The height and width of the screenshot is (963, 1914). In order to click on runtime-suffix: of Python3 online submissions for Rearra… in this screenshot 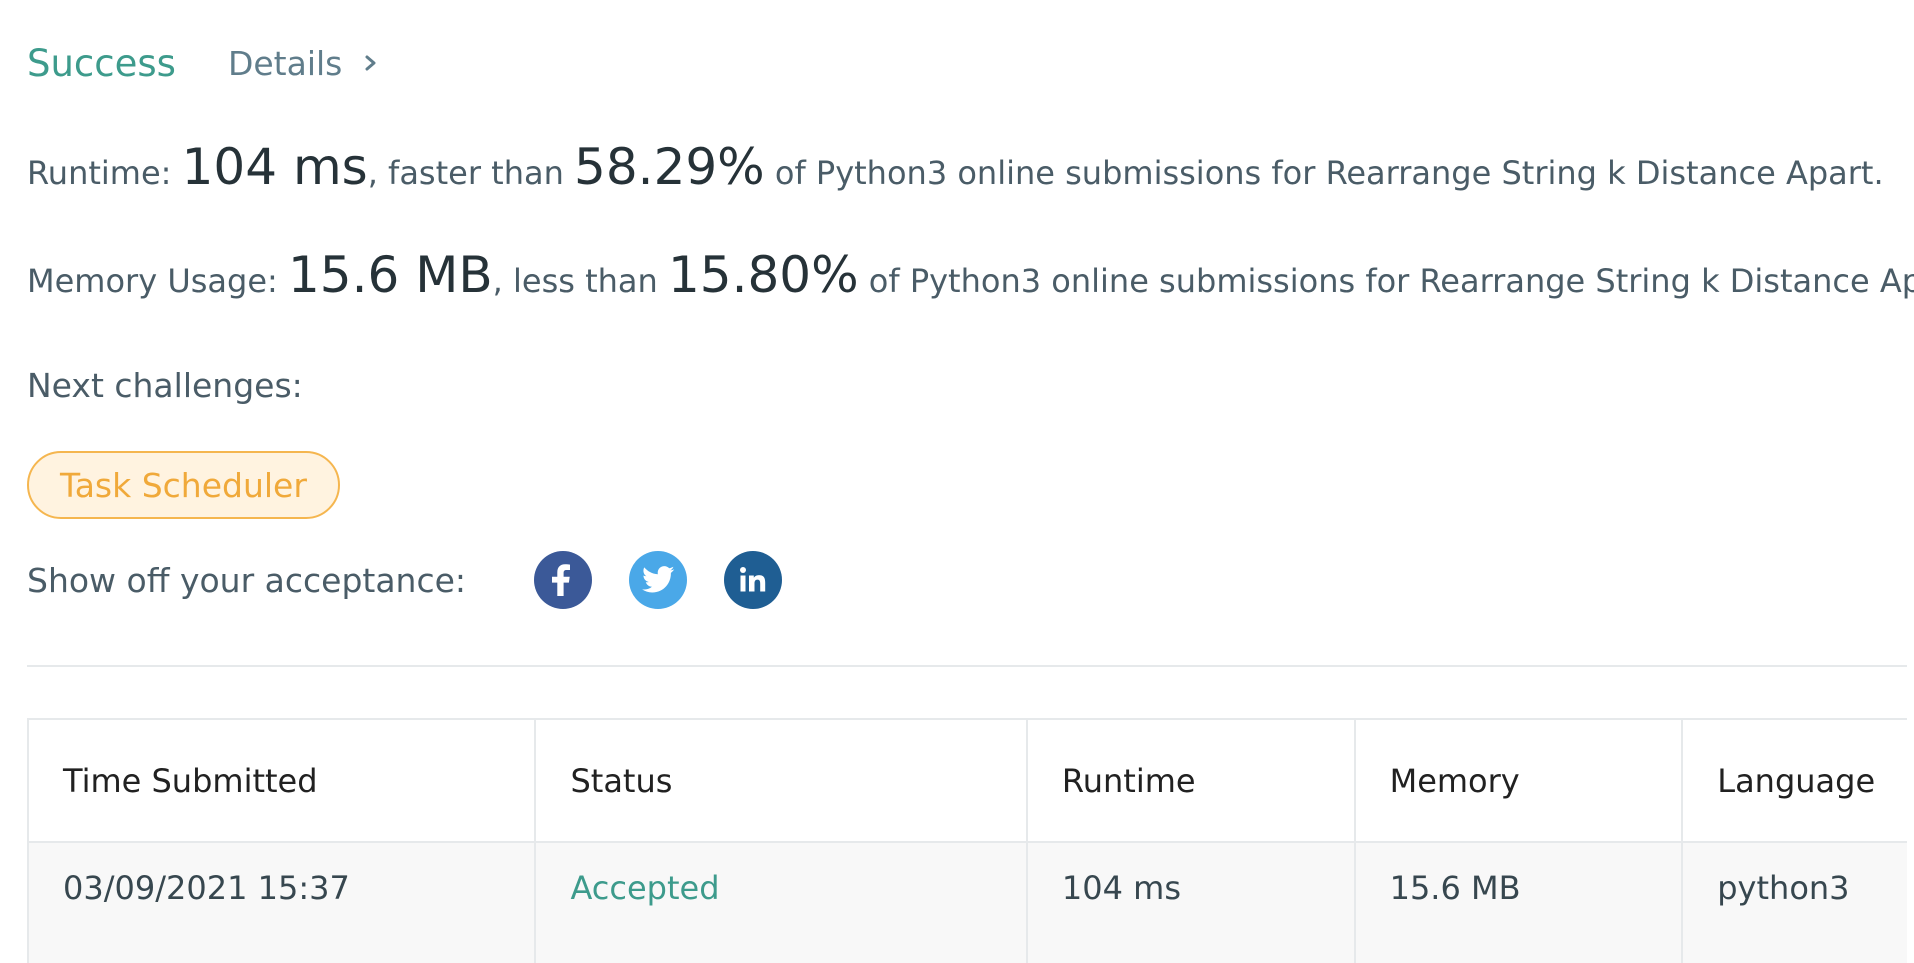, I will do `click(1329, 173)`.